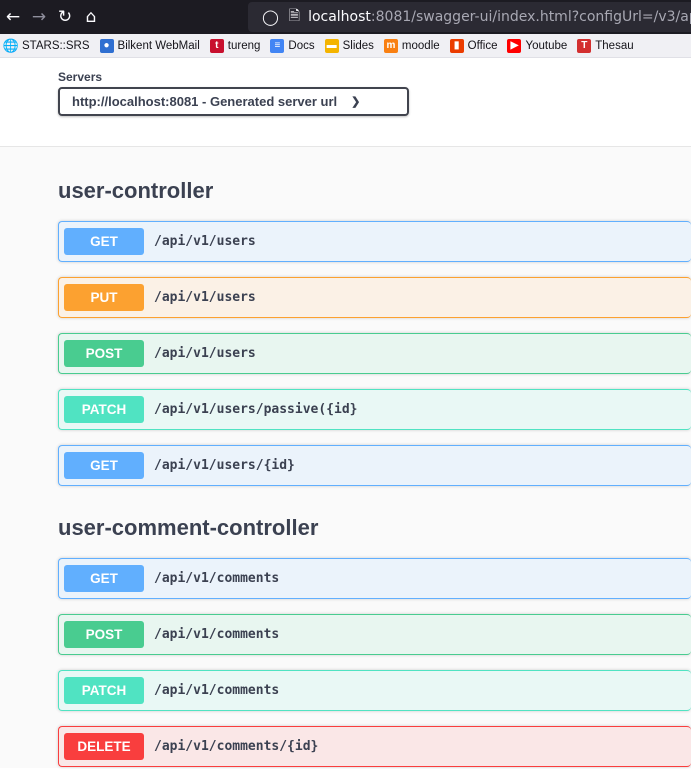 The width and height of the screenshot is (691, 769). Describe the element at coordinates (374, 353) in the screenshot. I see `operation-post: POST/api/v1/users` at that location.